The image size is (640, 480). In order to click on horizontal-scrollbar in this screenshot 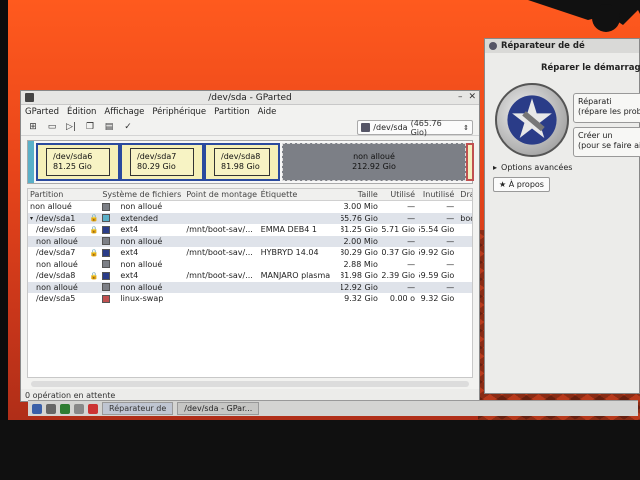, I will do `click(250, 384)`.